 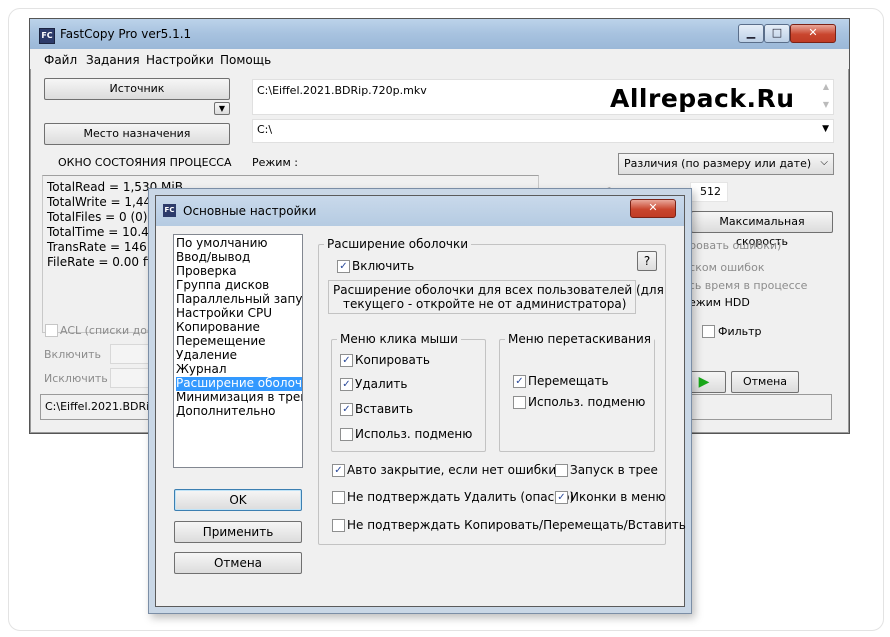 What do you see at coordinates (338, 525) in the screenshot?
I see `no-confirm-copy-checkbox` at bounding box center [338, 525].